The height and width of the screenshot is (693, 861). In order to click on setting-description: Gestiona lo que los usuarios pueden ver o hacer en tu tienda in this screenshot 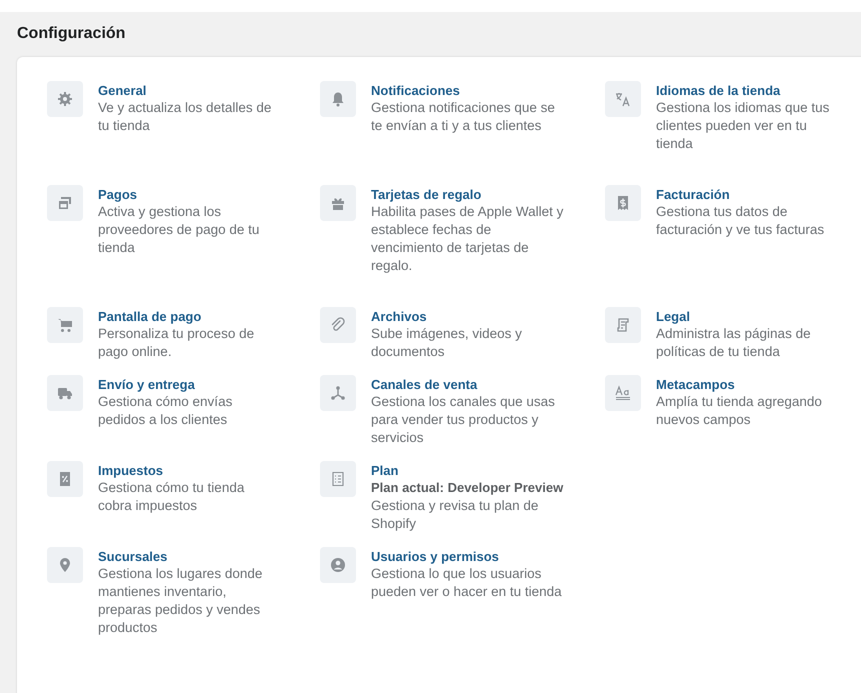, I will do `click(467, 583)`.